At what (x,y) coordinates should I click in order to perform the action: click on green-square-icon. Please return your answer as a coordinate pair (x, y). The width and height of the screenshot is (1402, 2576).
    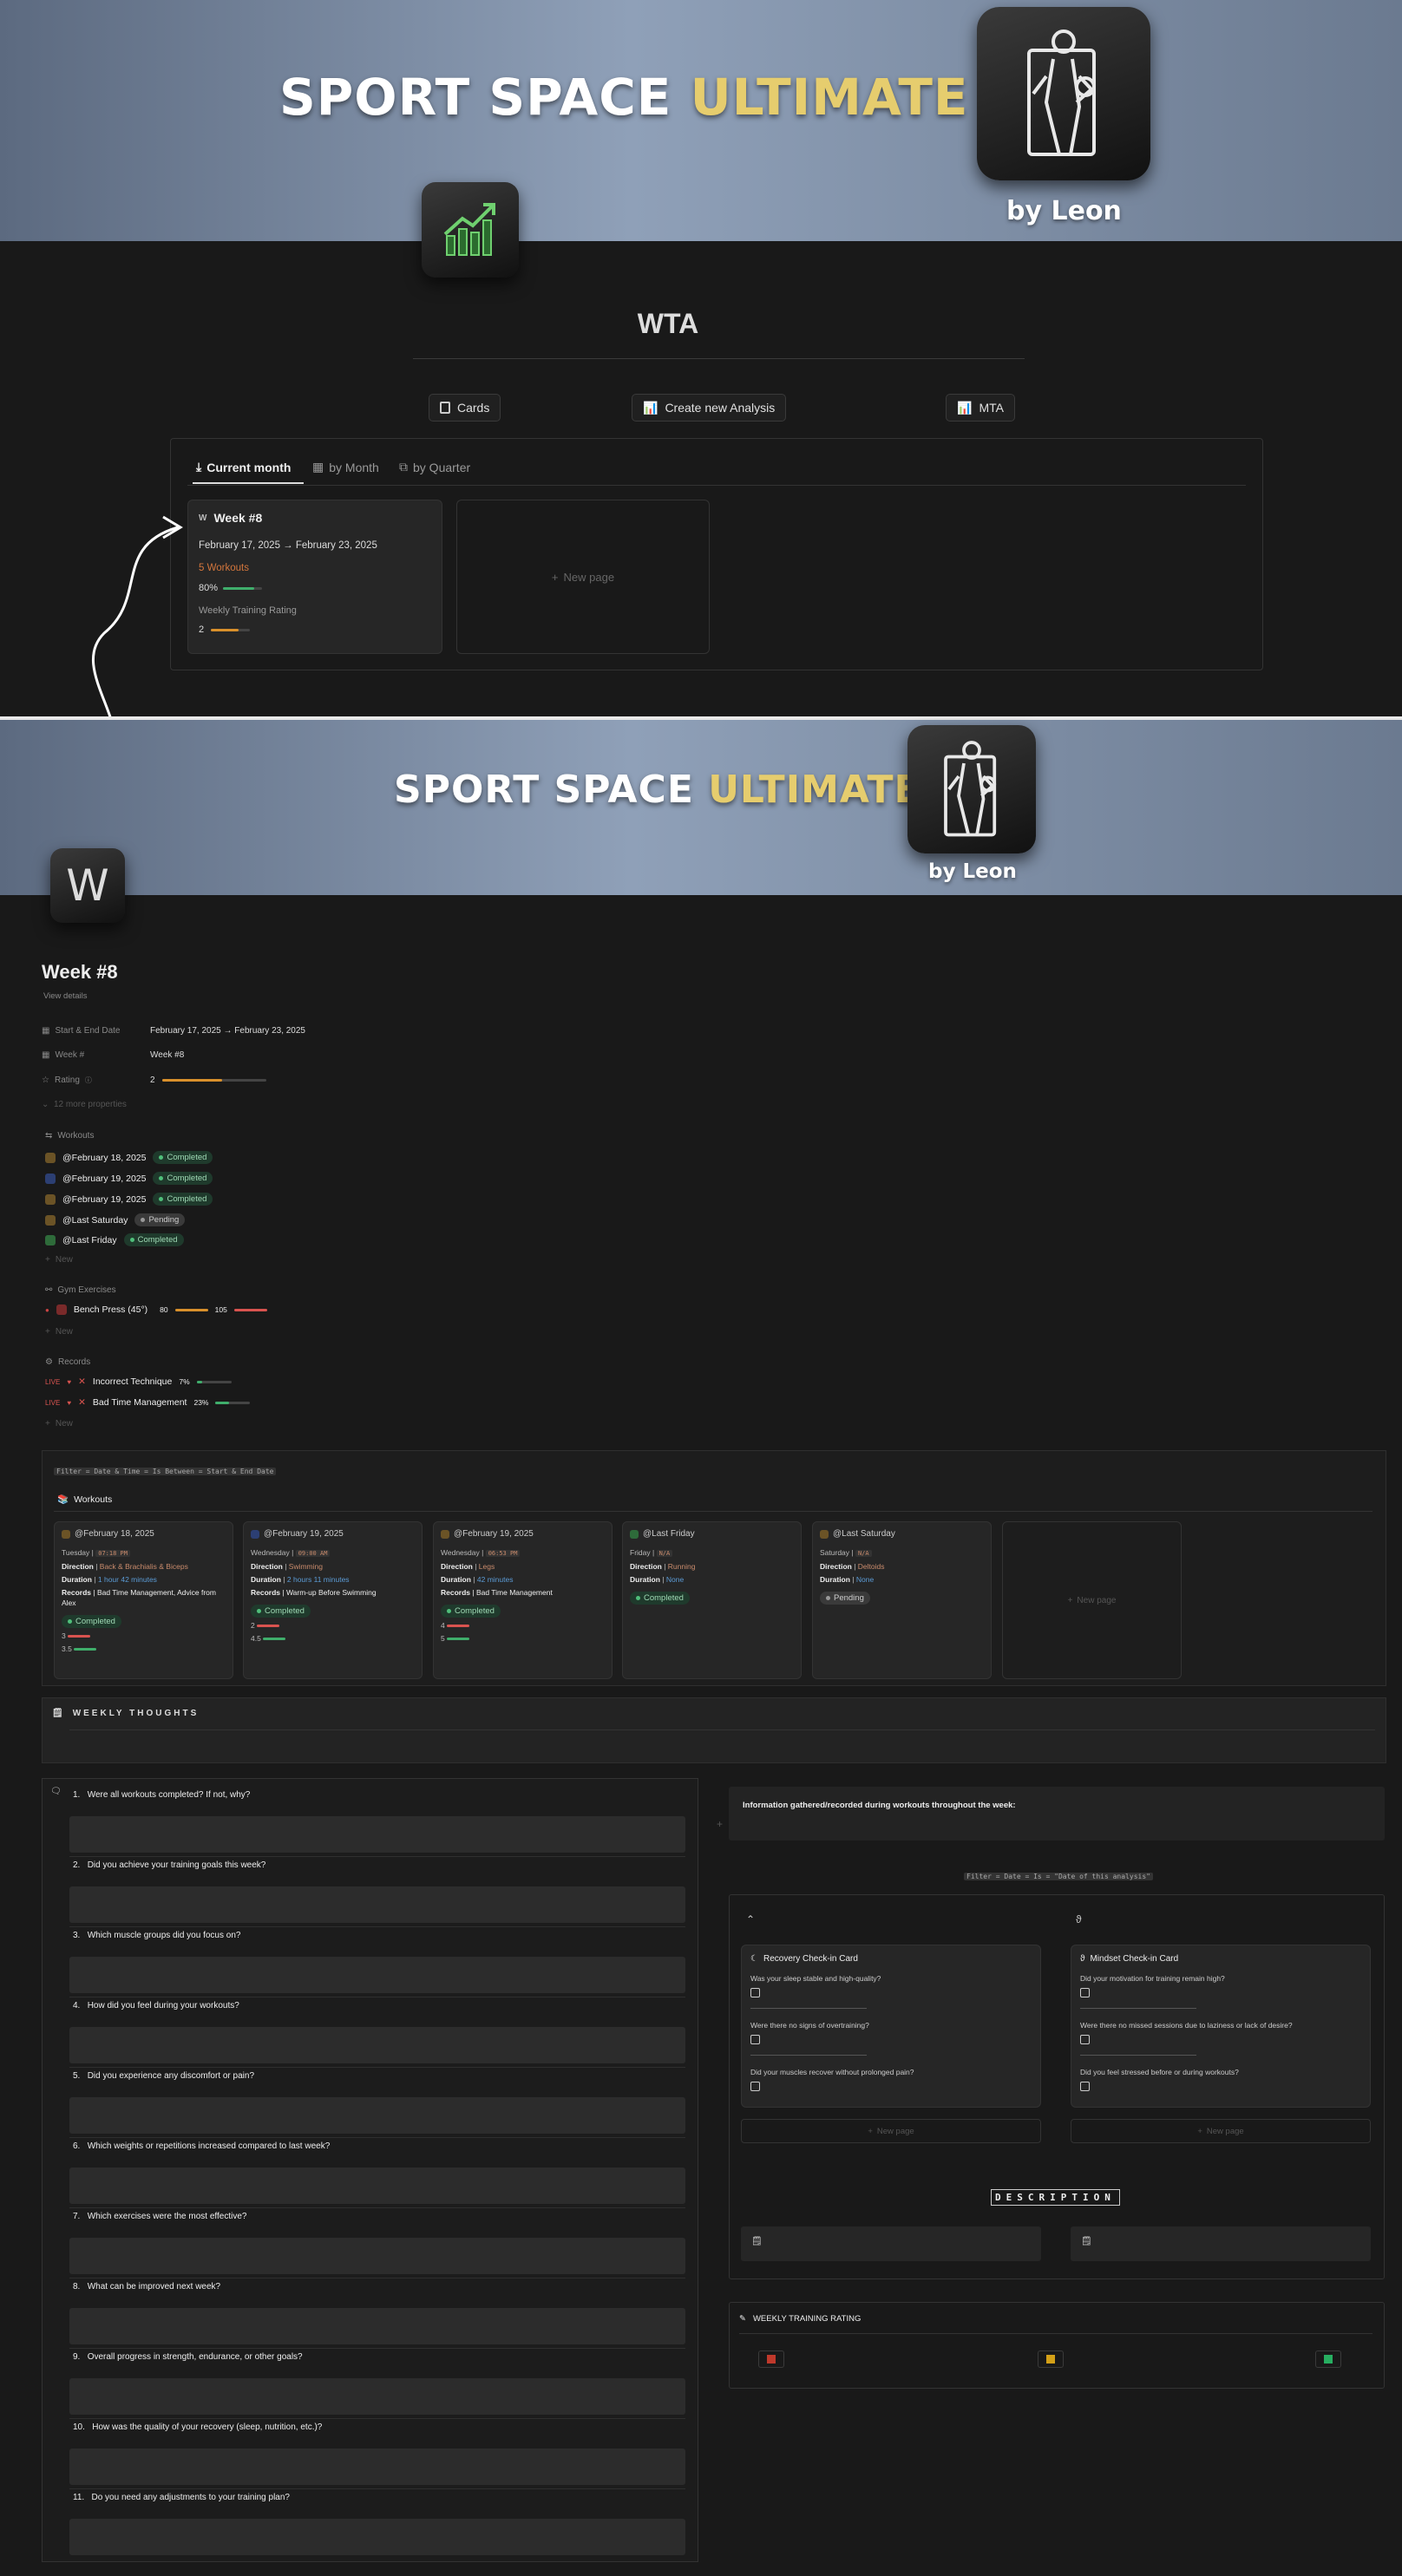
    Looking at the image, I should click on (1329, 2359).